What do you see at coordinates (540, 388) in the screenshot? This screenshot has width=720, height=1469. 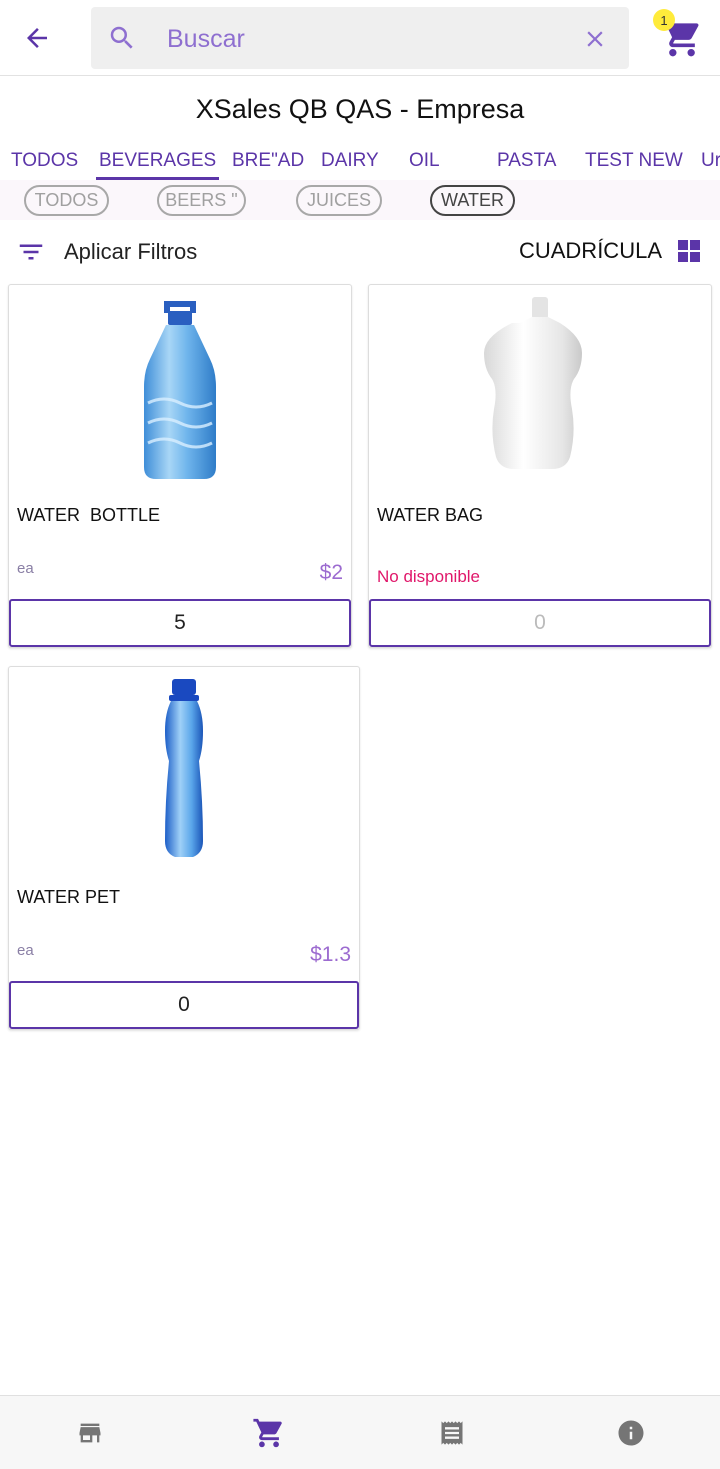 I see `water-pouch-image` at bounding box center [540, 388].